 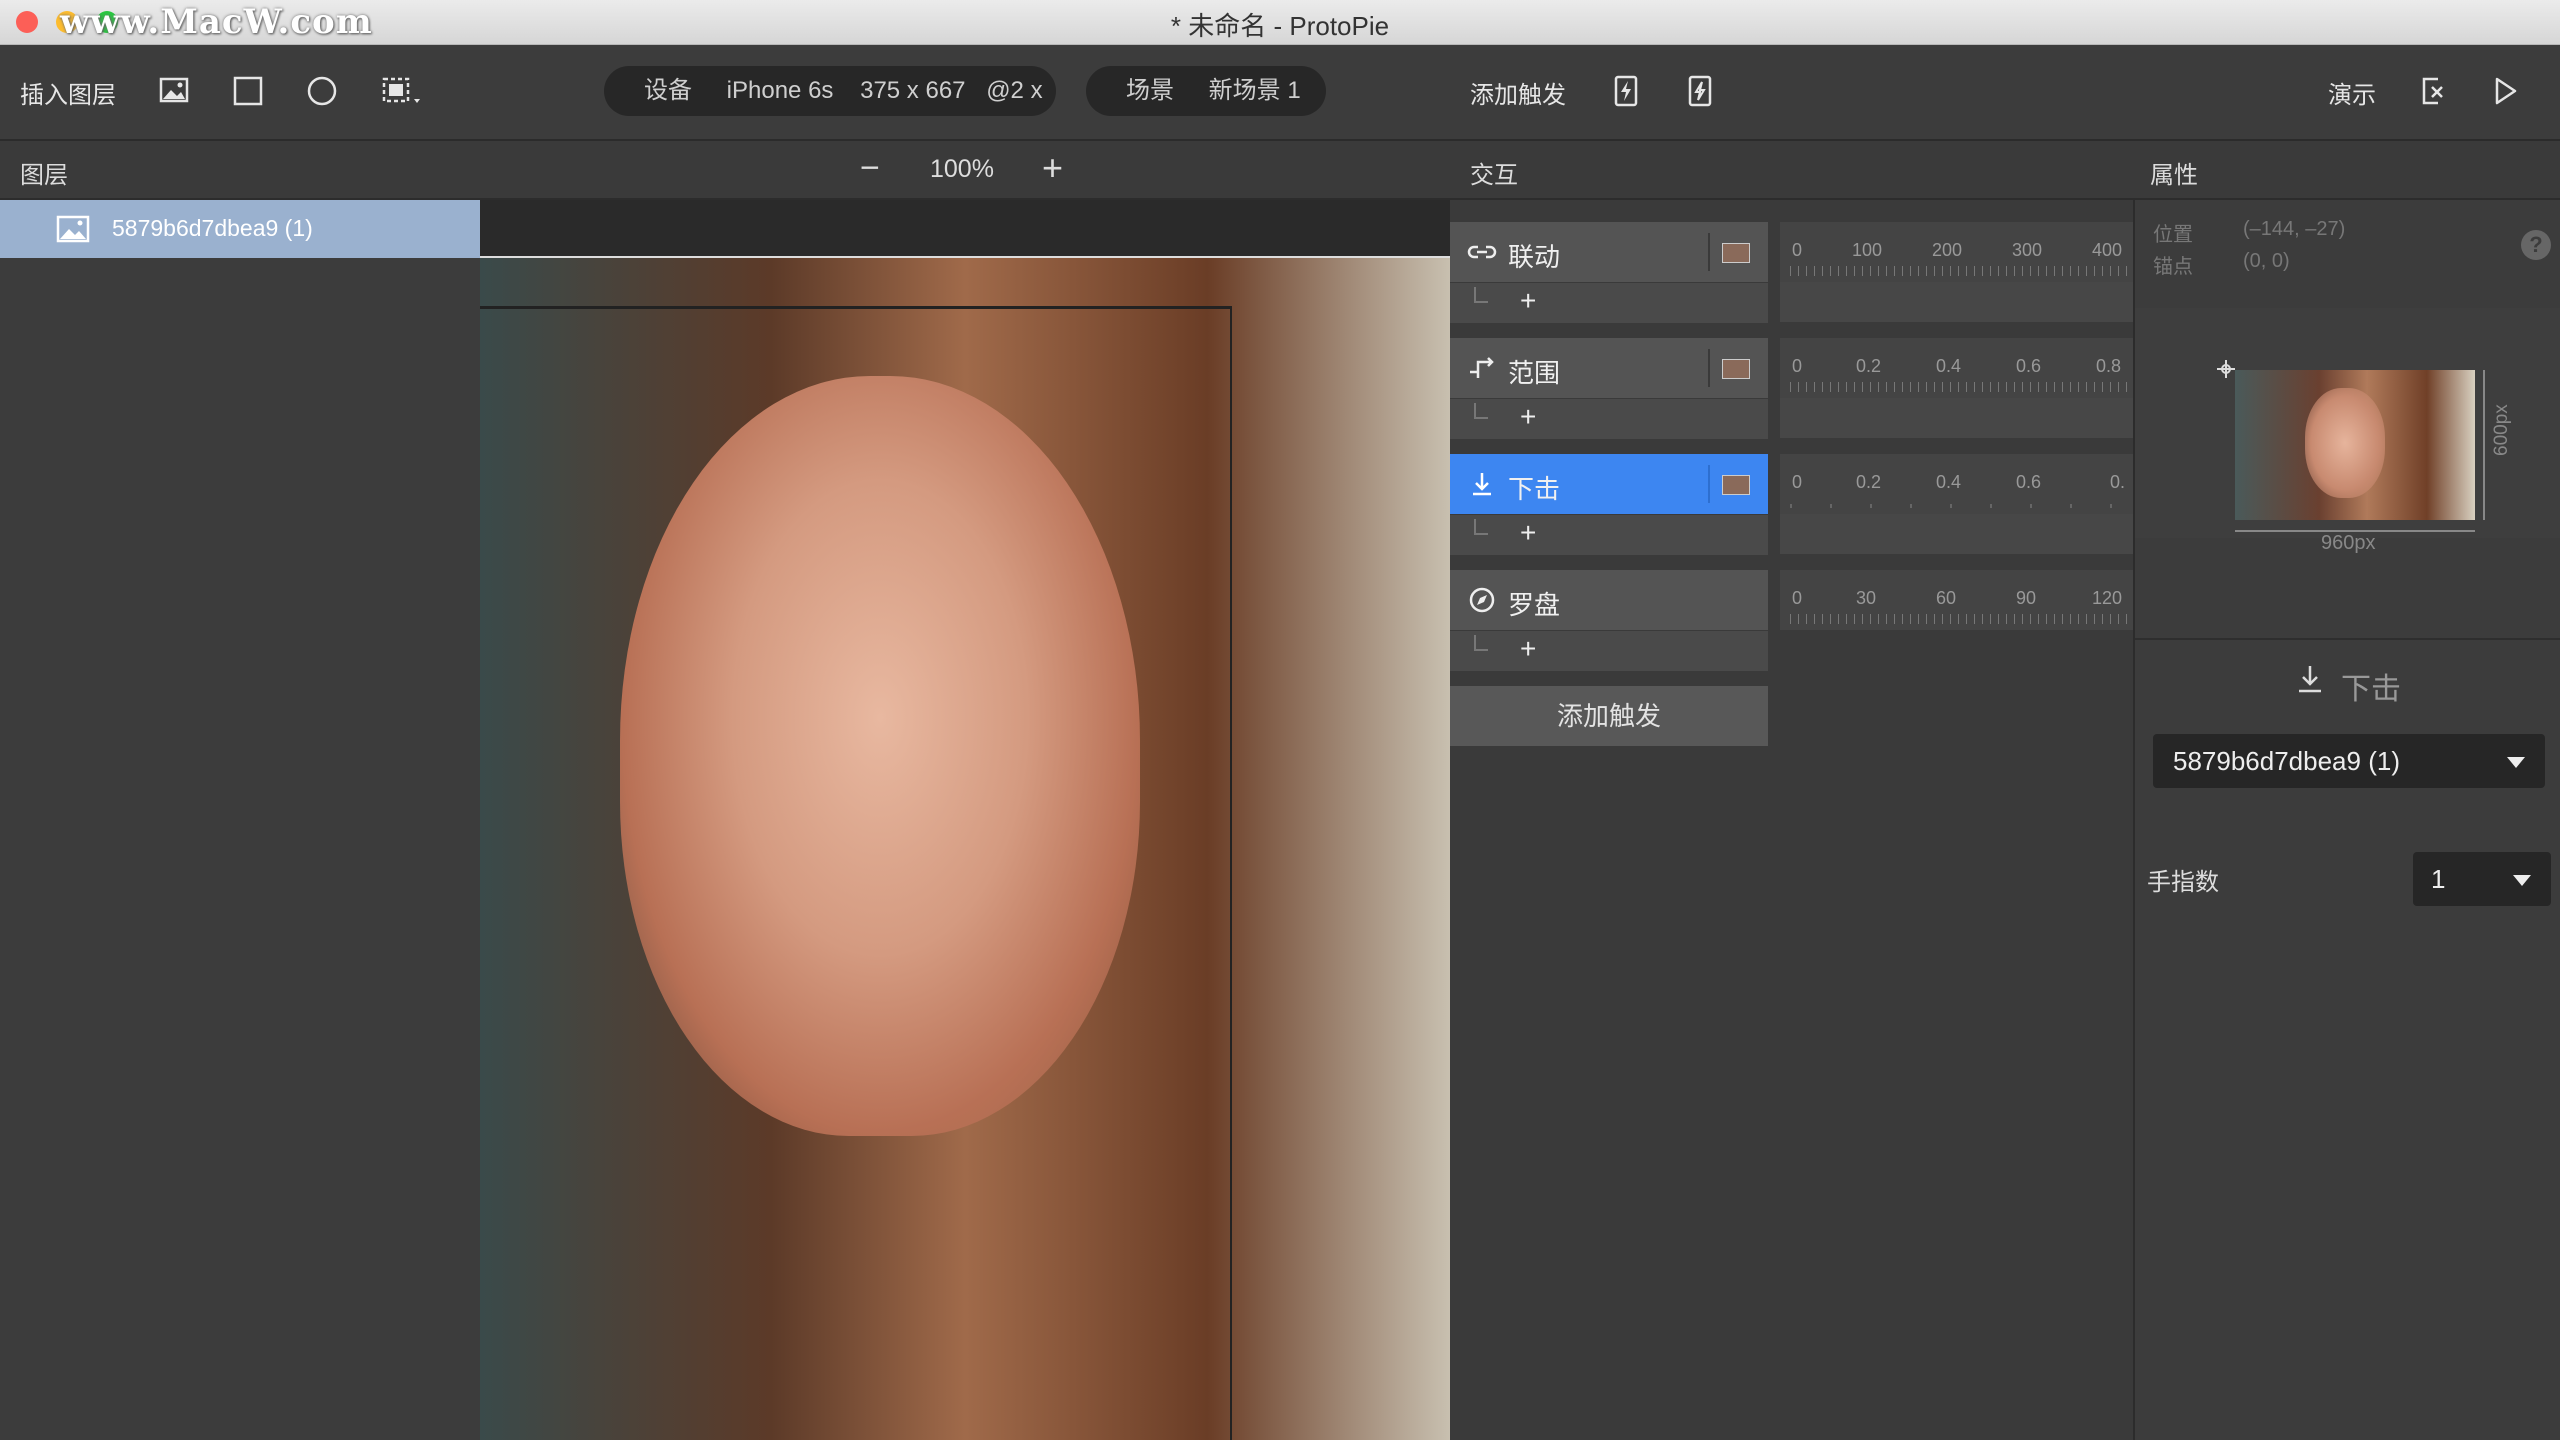 I want to click on anchor-value: (0, 0), so click(x=2266, y=261).